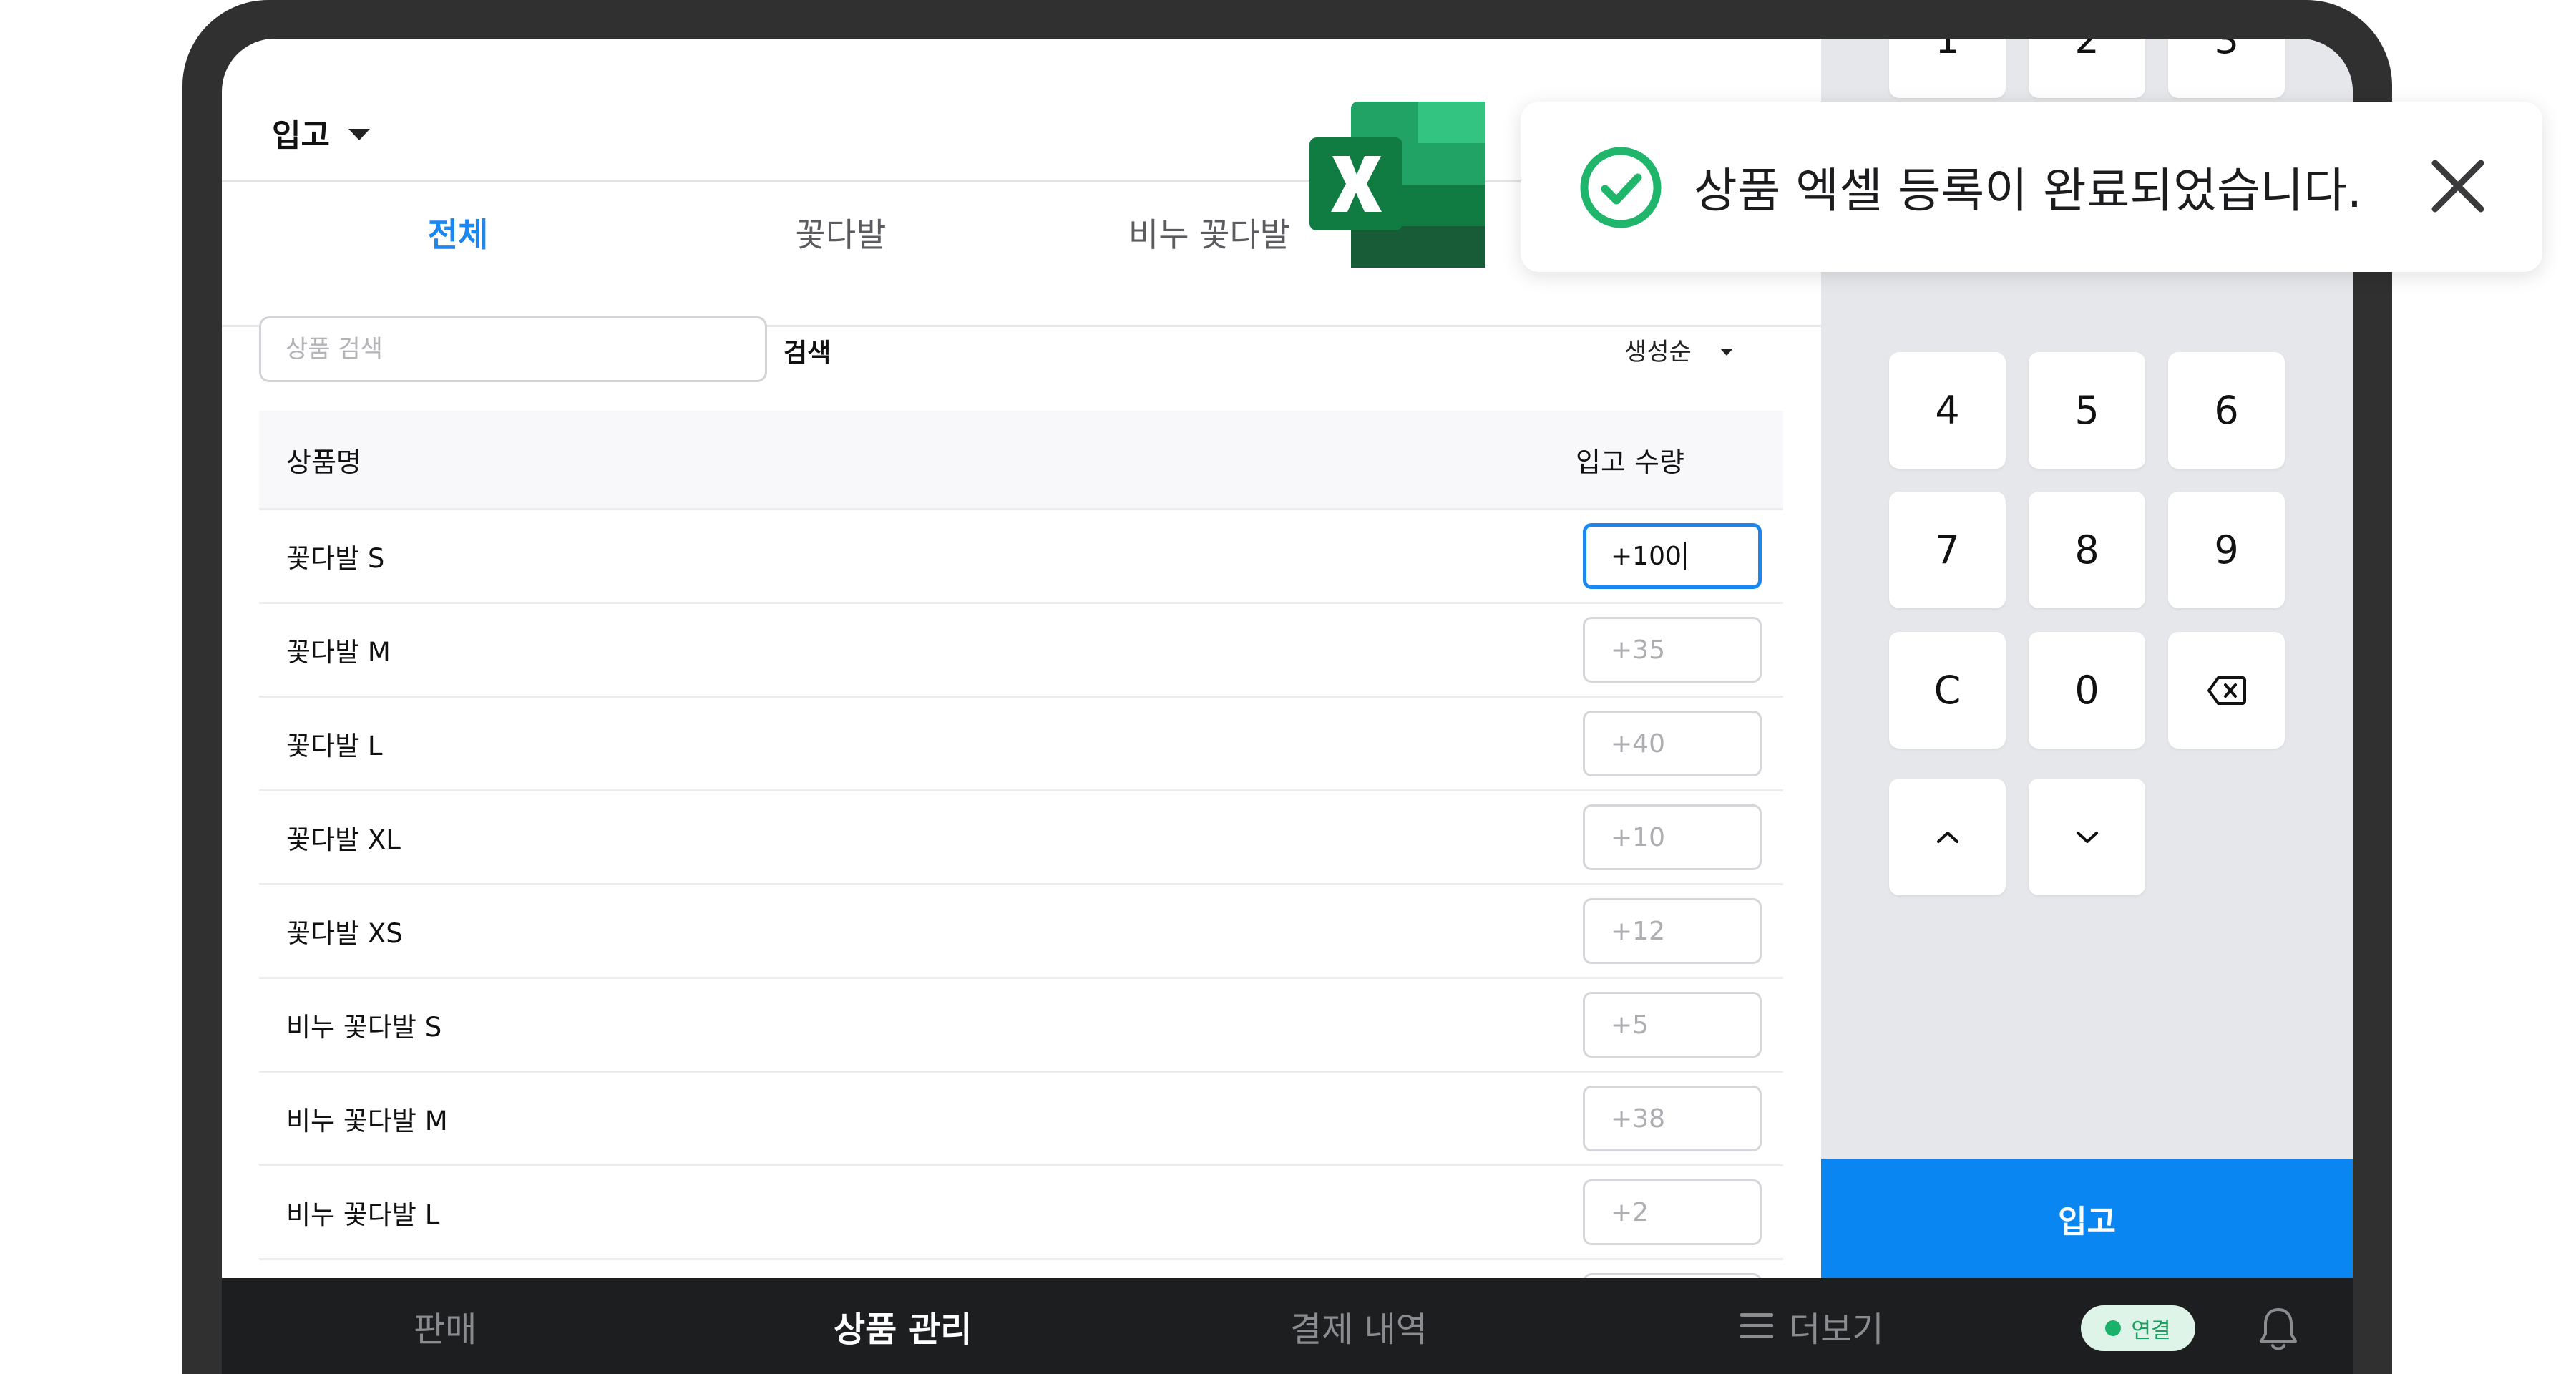 This screenshot has width=2576, height=1374. Describe the element at coordinates (2113, 1328) in the screenshot. I see `status-dot-icon` at that location.